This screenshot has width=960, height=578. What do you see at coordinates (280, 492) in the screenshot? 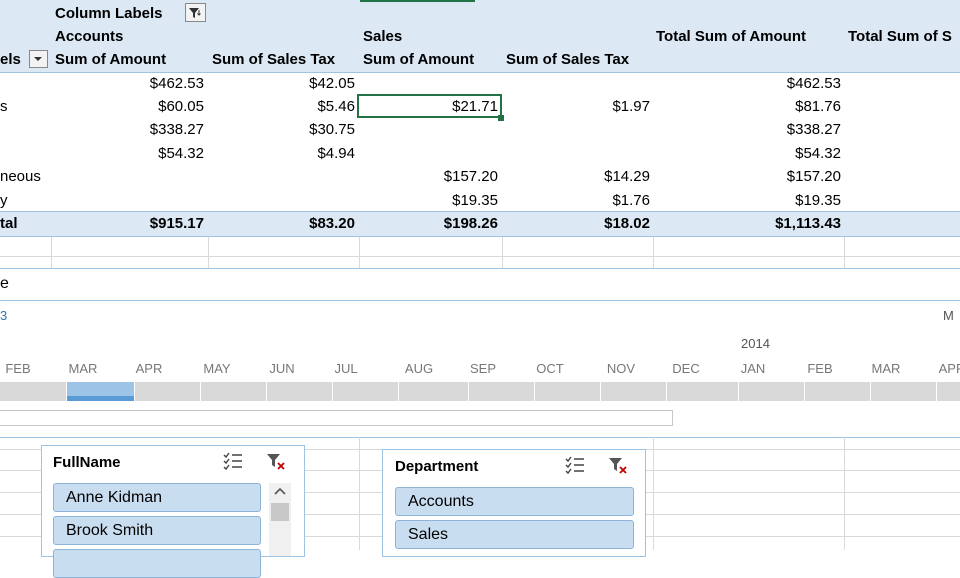
I see `scroll-up-icon` at bounding box center [280, 492].